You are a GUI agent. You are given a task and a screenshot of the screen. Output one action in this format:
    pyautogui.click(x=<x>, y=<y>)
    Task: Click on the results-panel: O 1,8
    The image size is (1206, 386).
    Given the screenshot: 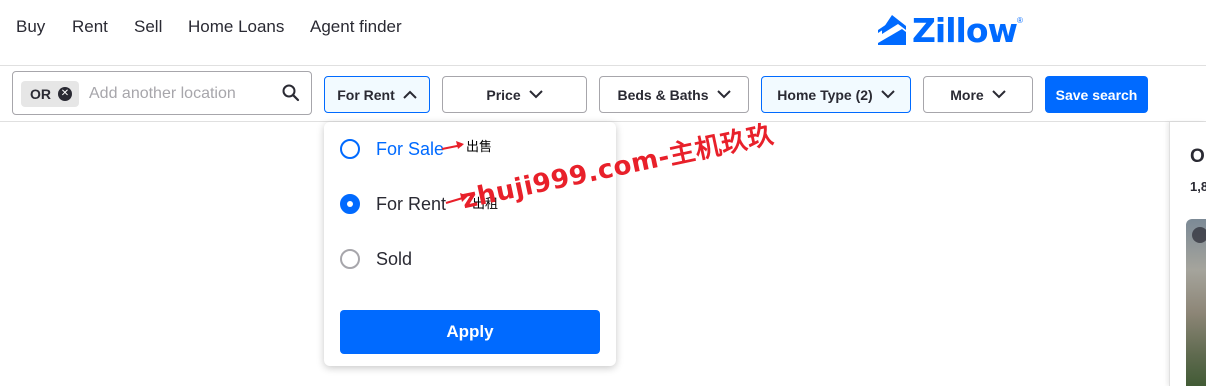 What is the action you would take?
    pyautogui.click(x=1187, y=254)
    